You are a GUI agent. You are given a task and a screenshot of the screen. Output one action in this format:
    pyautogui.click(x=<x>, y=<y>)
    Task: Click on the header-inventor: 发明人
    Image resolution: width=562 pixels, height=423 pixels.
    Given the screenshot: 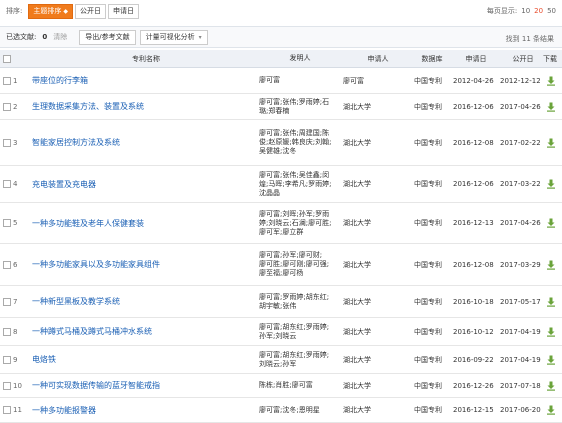 What is the action you would take?
    pyautogui.click(x=300, y=58)
    